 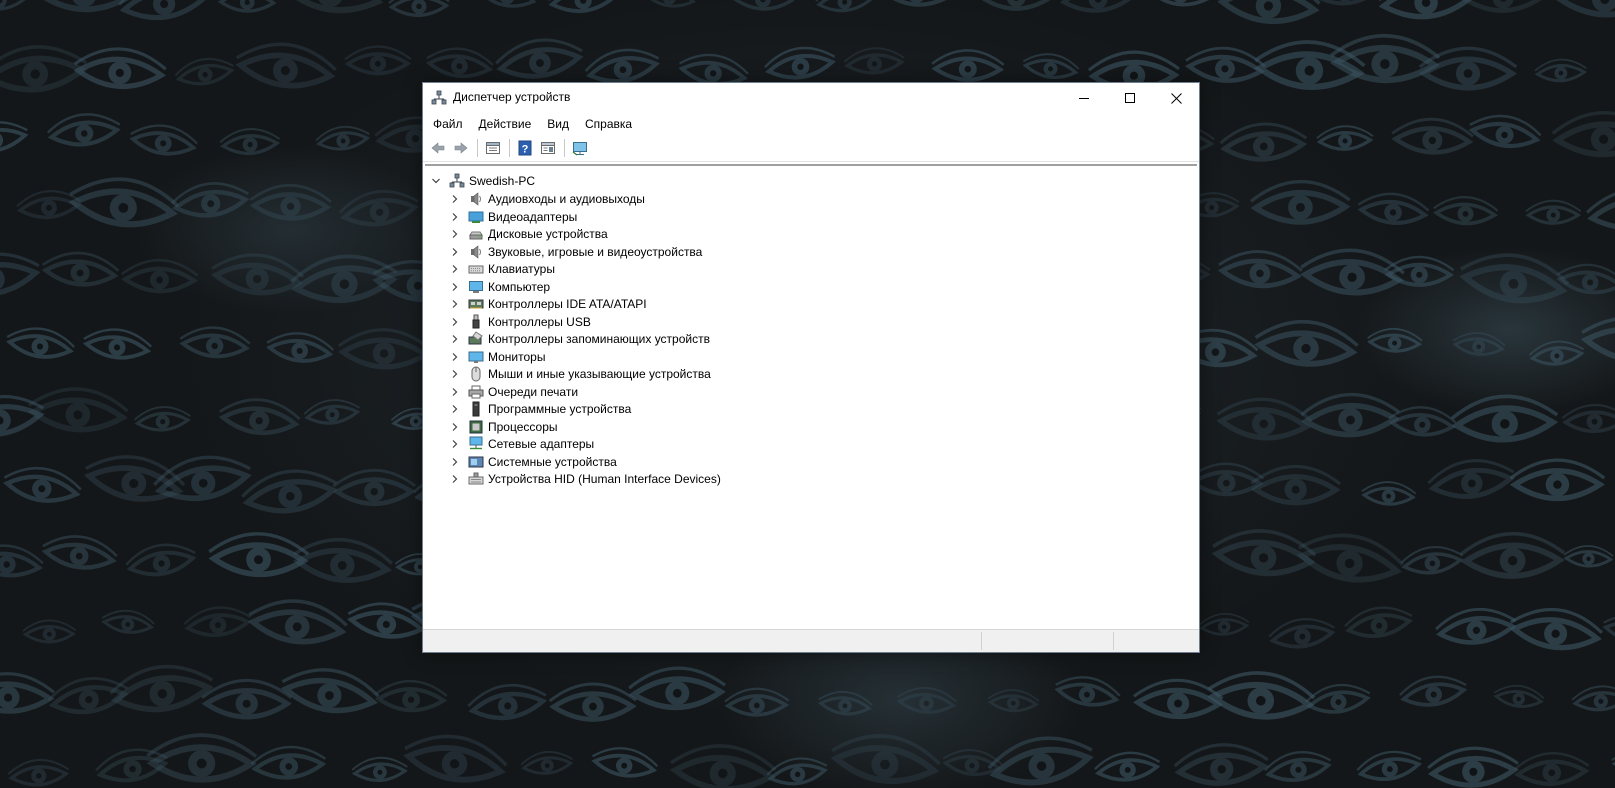 I want to click on tree-item: Видеоадаптеры, so click(x=513, y=217).